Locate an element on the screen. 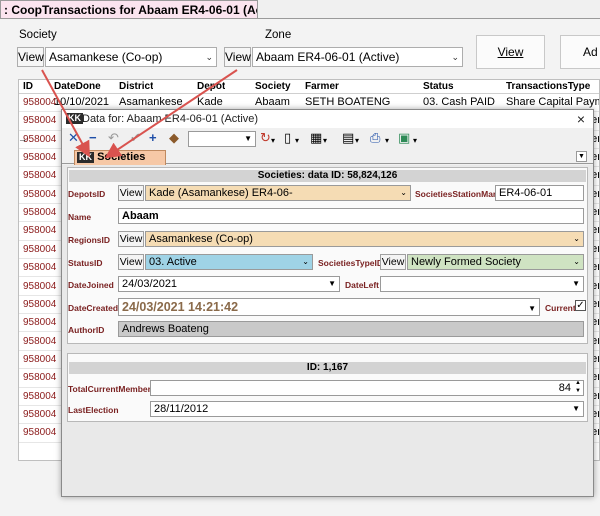  annotation-arrows is located at coordinates (139, 114).